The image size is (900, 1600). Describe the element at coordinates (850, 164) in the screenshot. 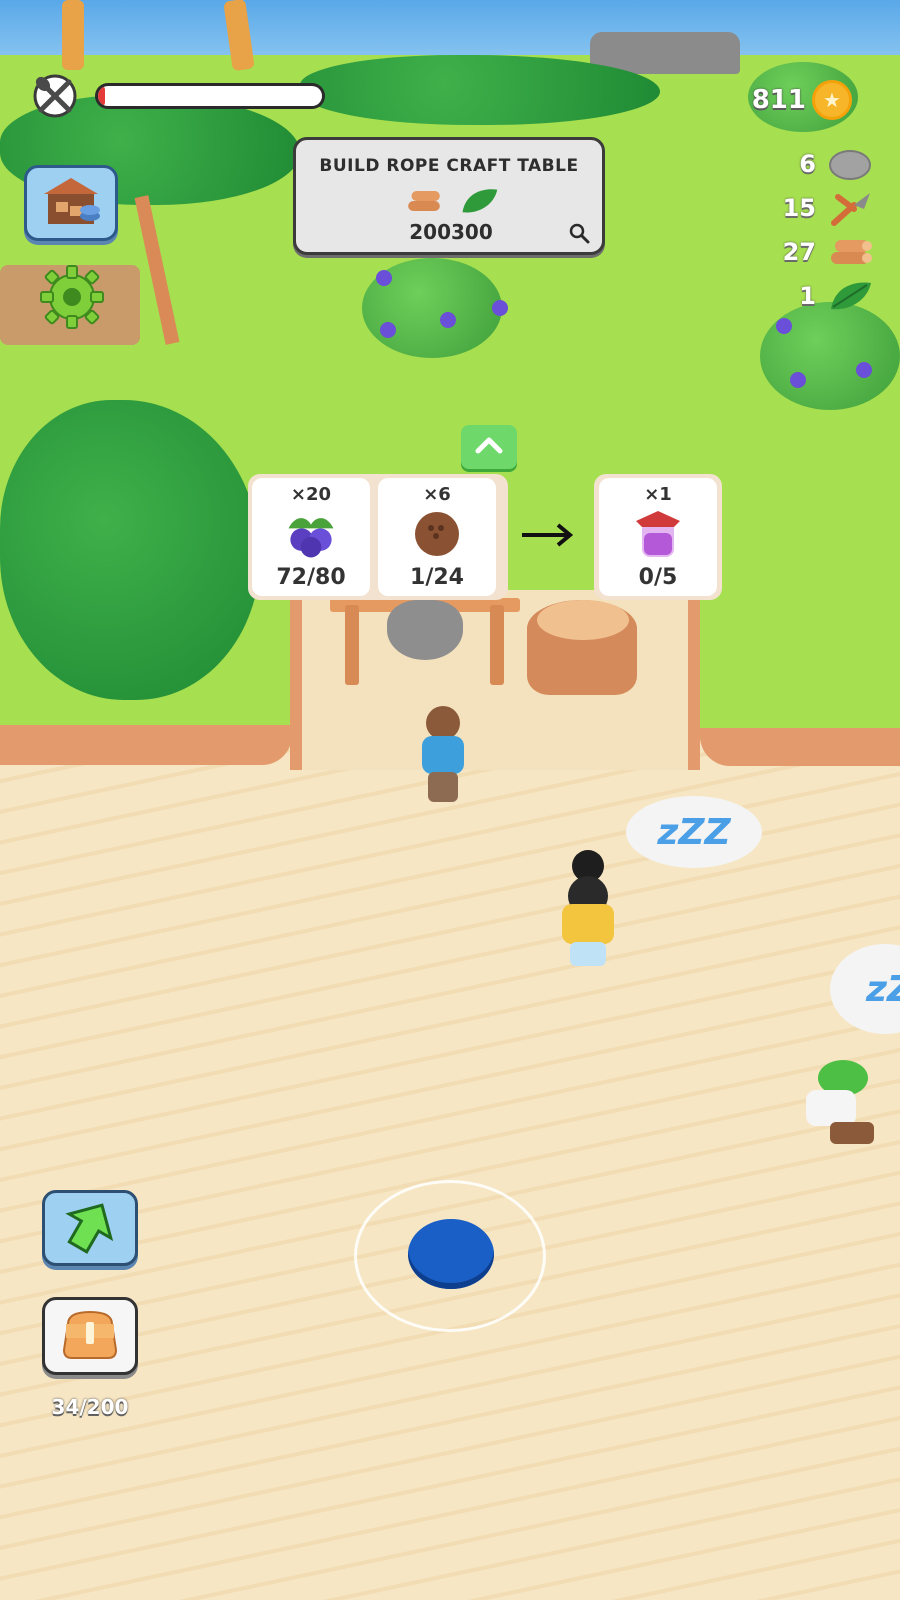

I see `stone-icon` at that location.